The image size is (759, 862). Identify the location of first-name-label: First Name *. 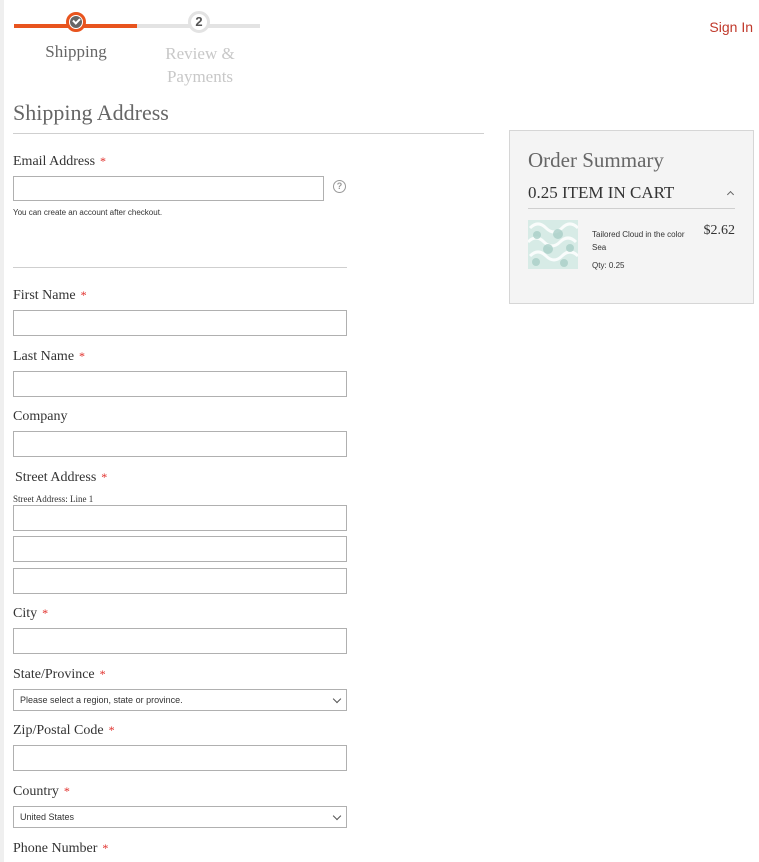
(50, 295).